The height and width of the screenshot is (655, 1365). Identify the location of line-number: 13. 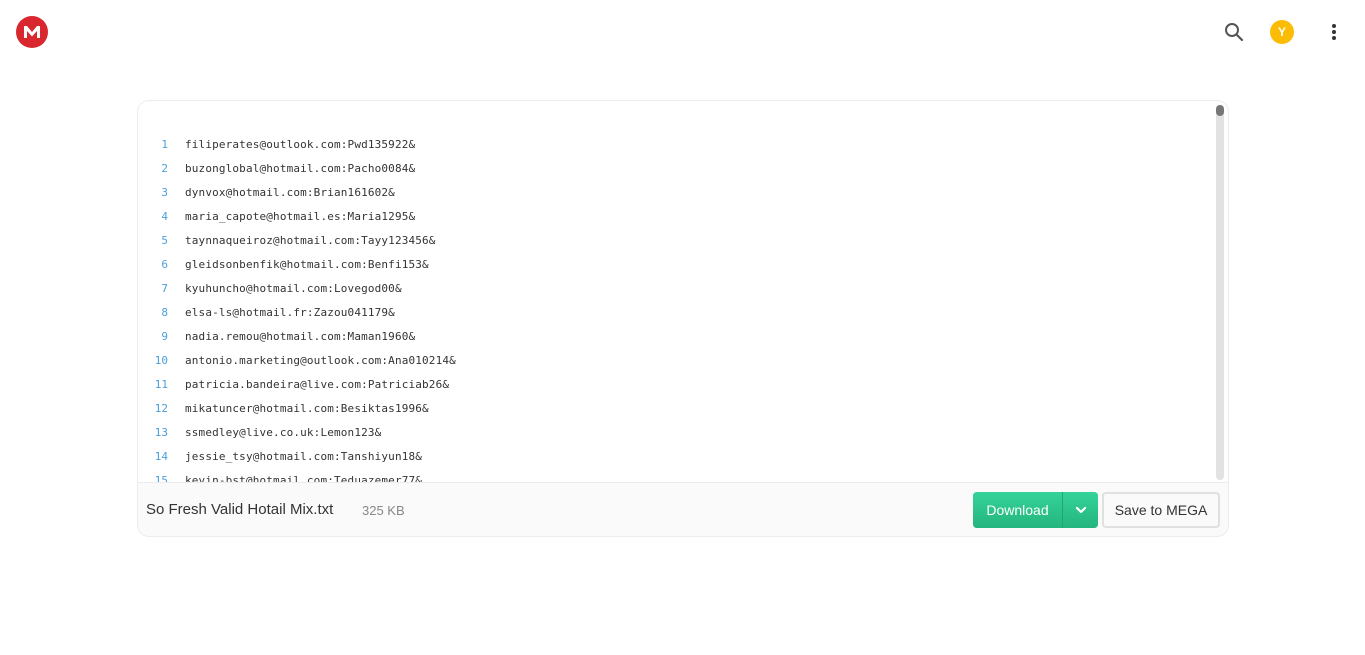
(161, 432).